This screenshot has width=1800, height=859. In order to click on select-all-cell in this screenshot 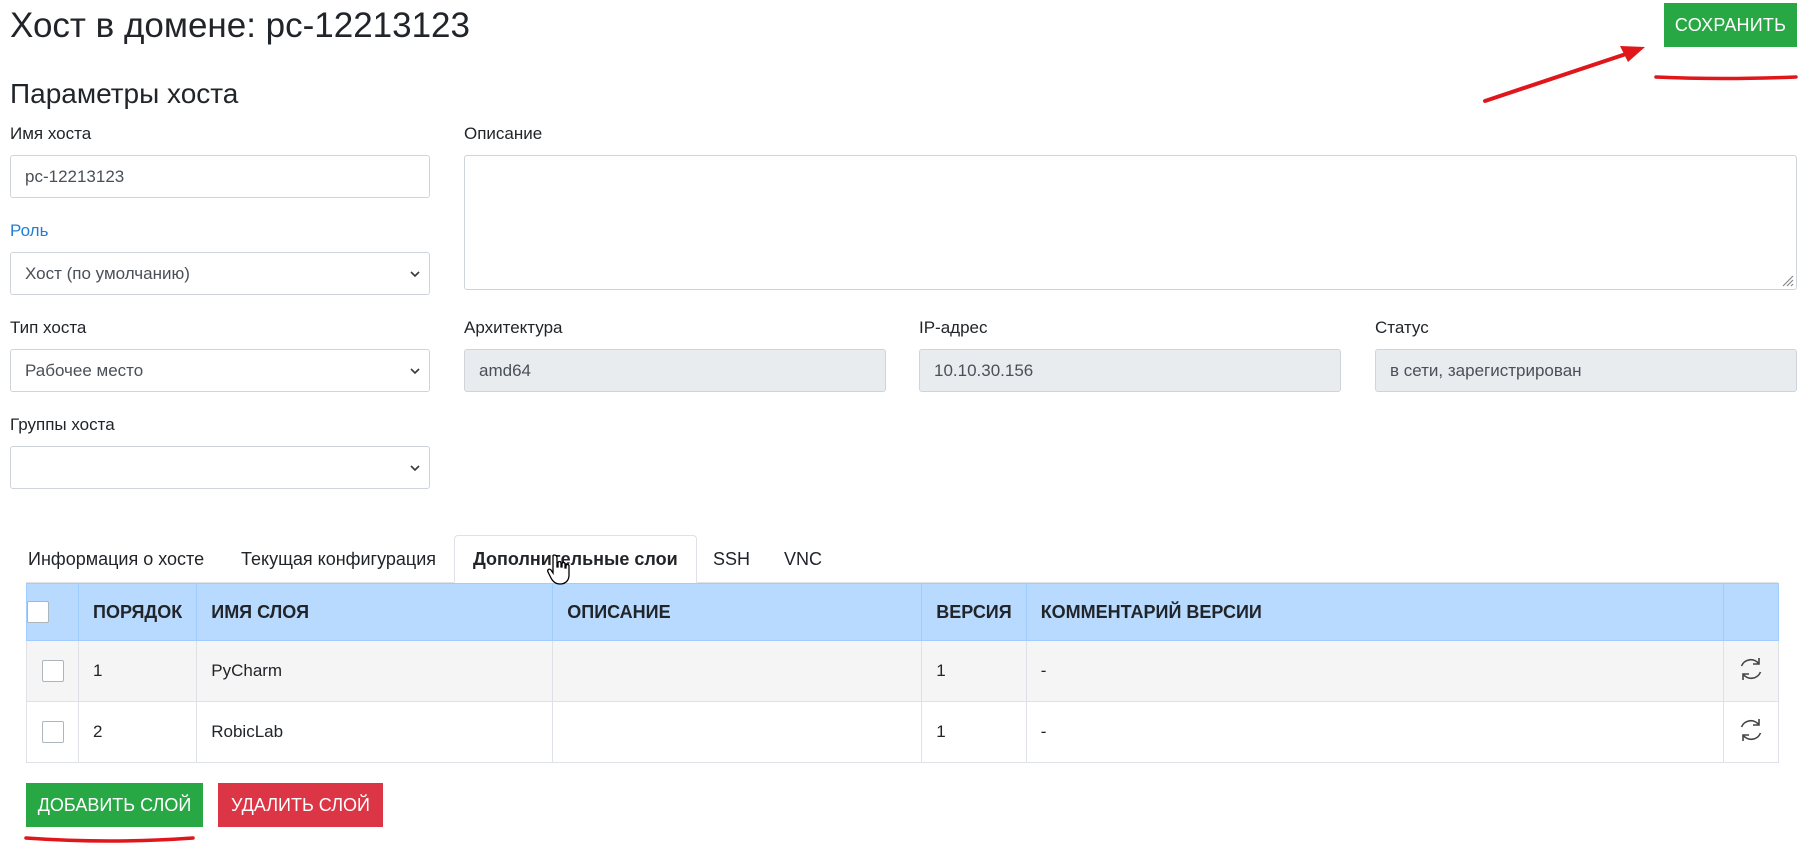, I will do `click(52, 612)`.